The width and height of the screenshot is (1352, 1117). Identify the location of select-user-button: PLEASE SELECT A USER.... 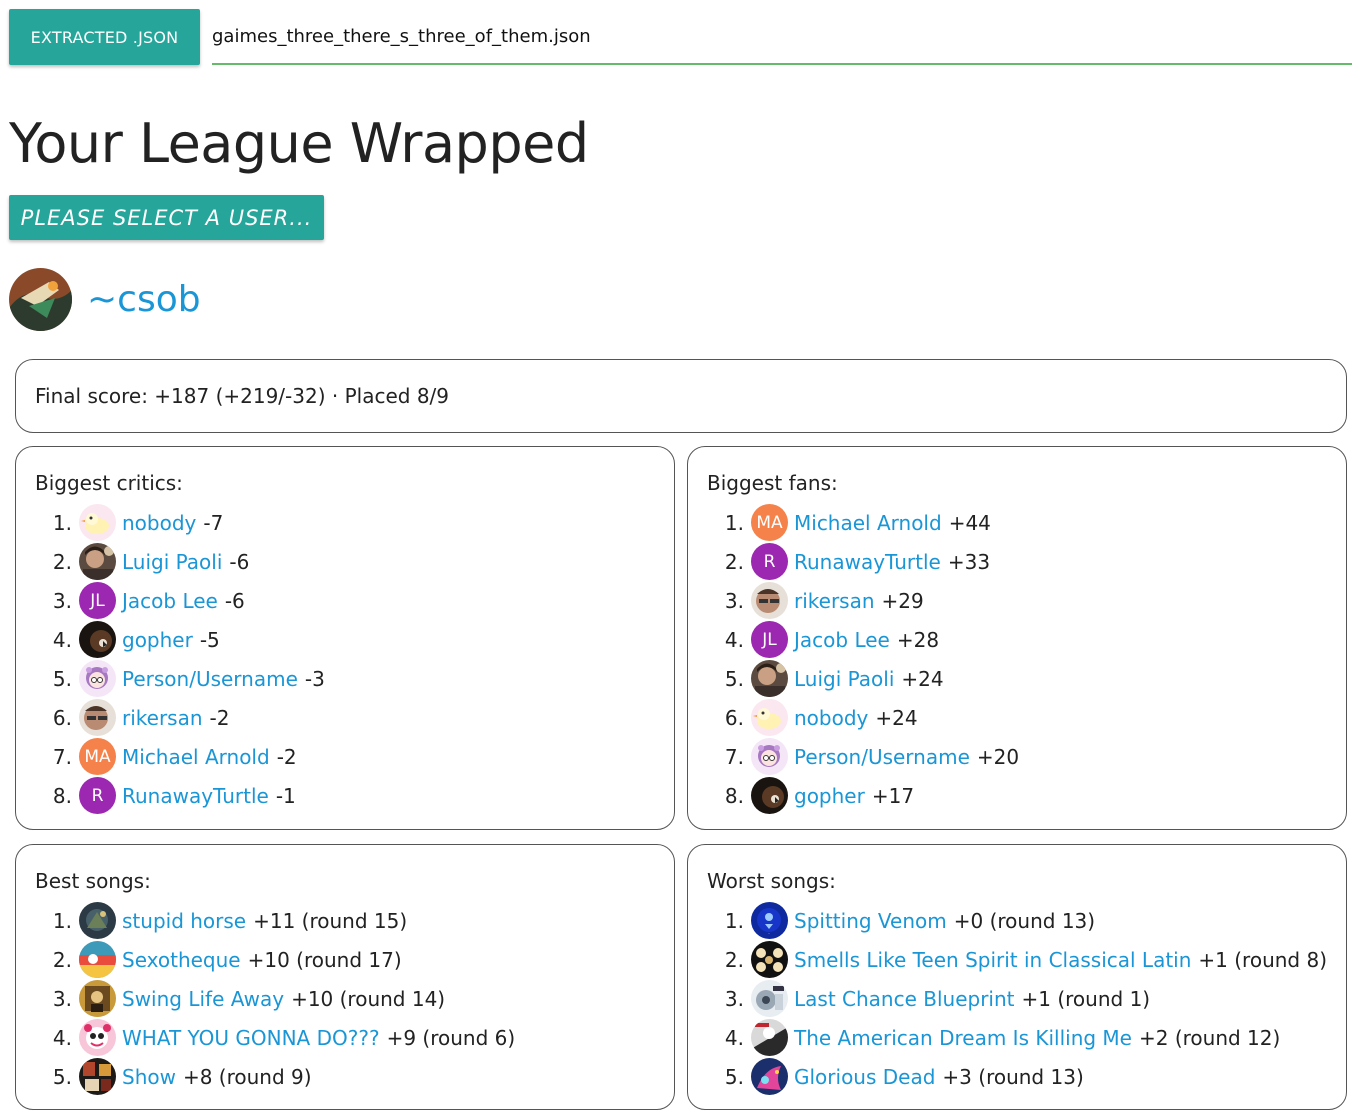
(166, 217).